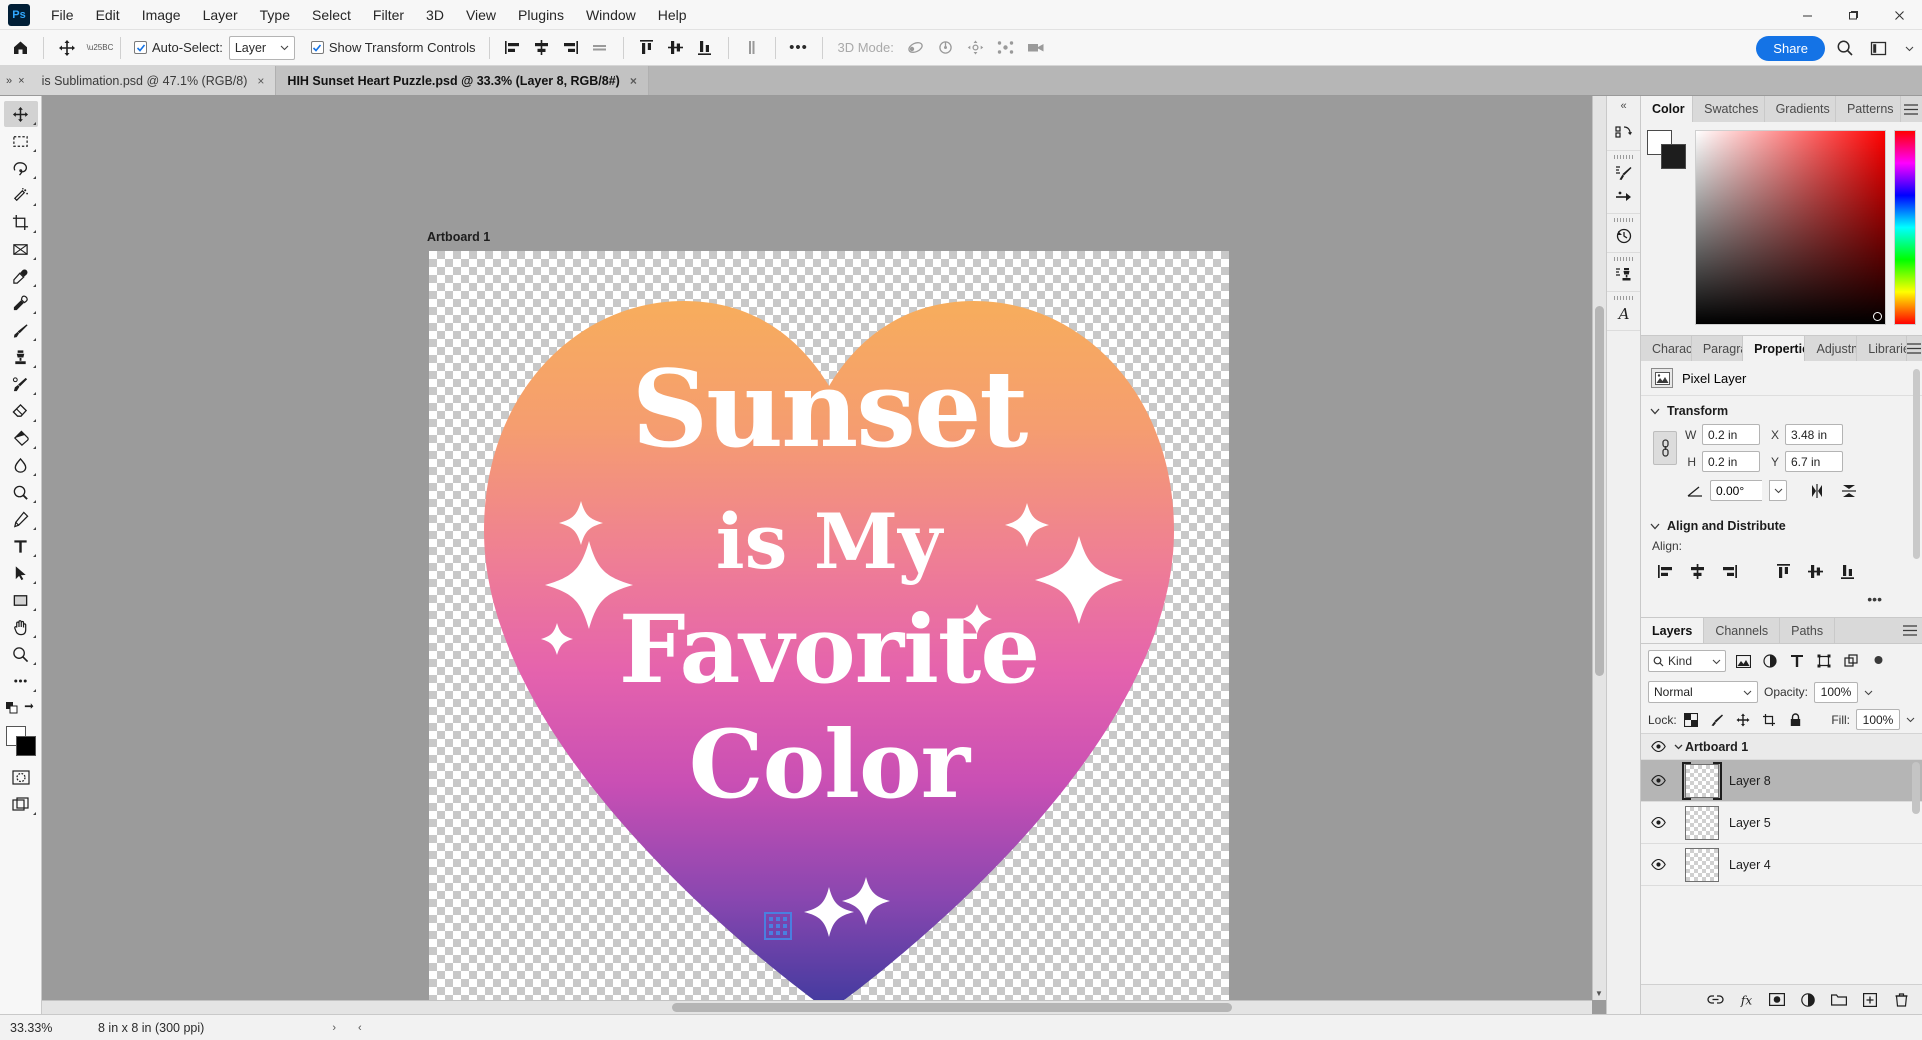  What do you see at coordinates (260, 81) in the screenshot?
I see `document-tab-1-close-icon: ×` at bounding box center [260, 81].